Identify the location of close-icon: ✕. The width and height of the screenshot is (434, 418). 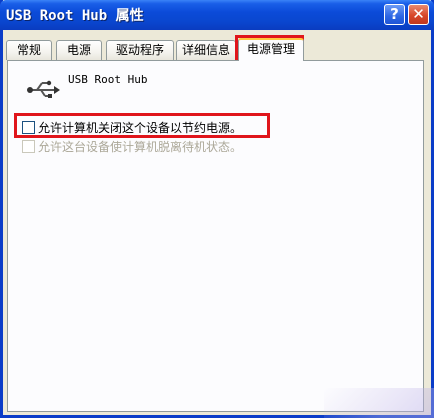
(418, 14).